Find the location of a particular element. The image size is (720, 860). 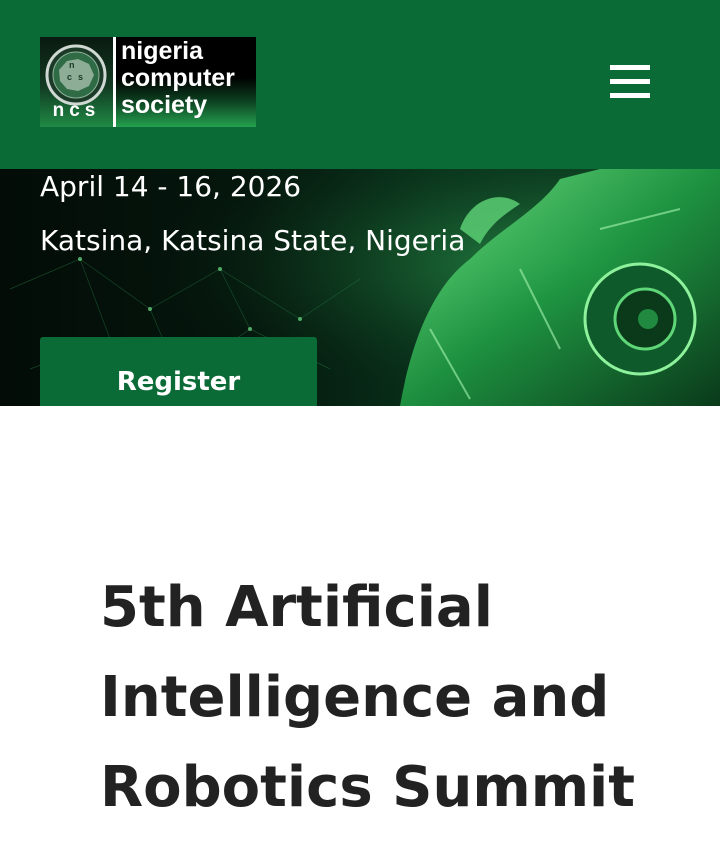

menu-bar-middle is located at coordinates (630, 81).